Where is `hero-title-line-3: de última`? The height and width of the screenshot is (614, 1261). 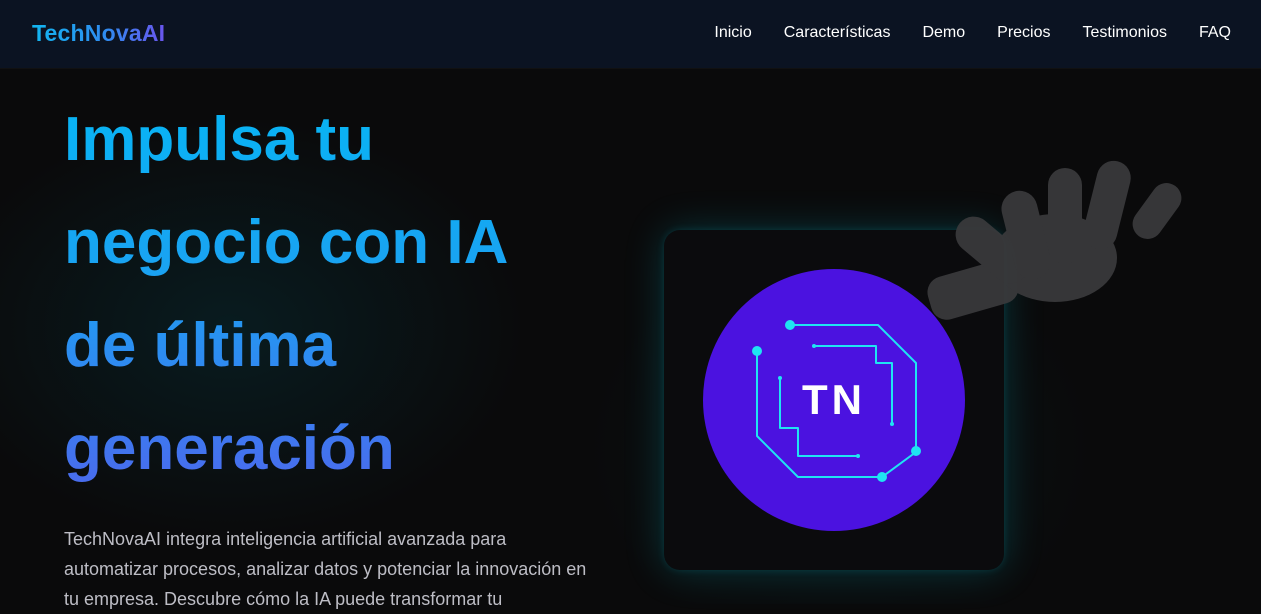
hero-title-line-3: de última is located at coordinates (200, 345).